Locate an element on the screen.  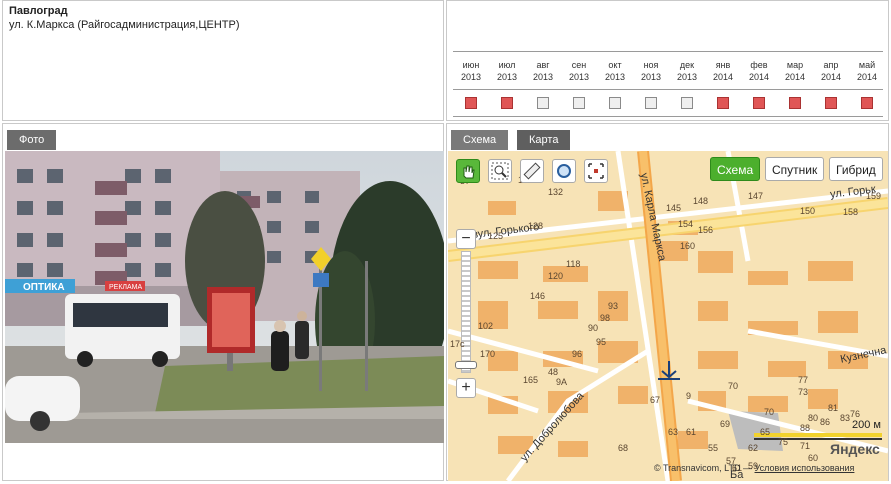
zoom-area-icon is located at coordinates (500, 171).